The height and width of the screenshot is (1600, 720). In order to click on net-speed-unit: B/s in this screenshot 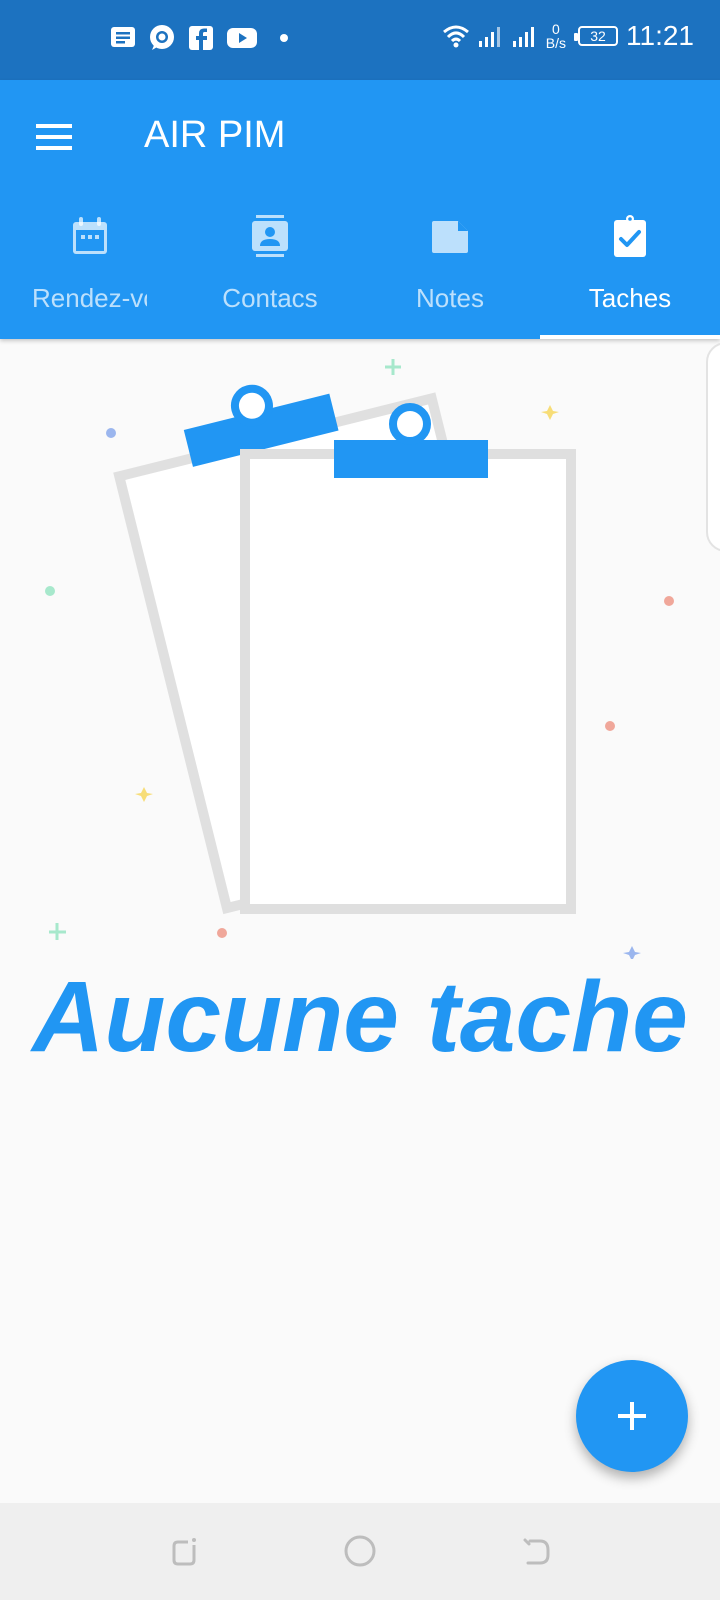, I will do `click(555, 43)`.